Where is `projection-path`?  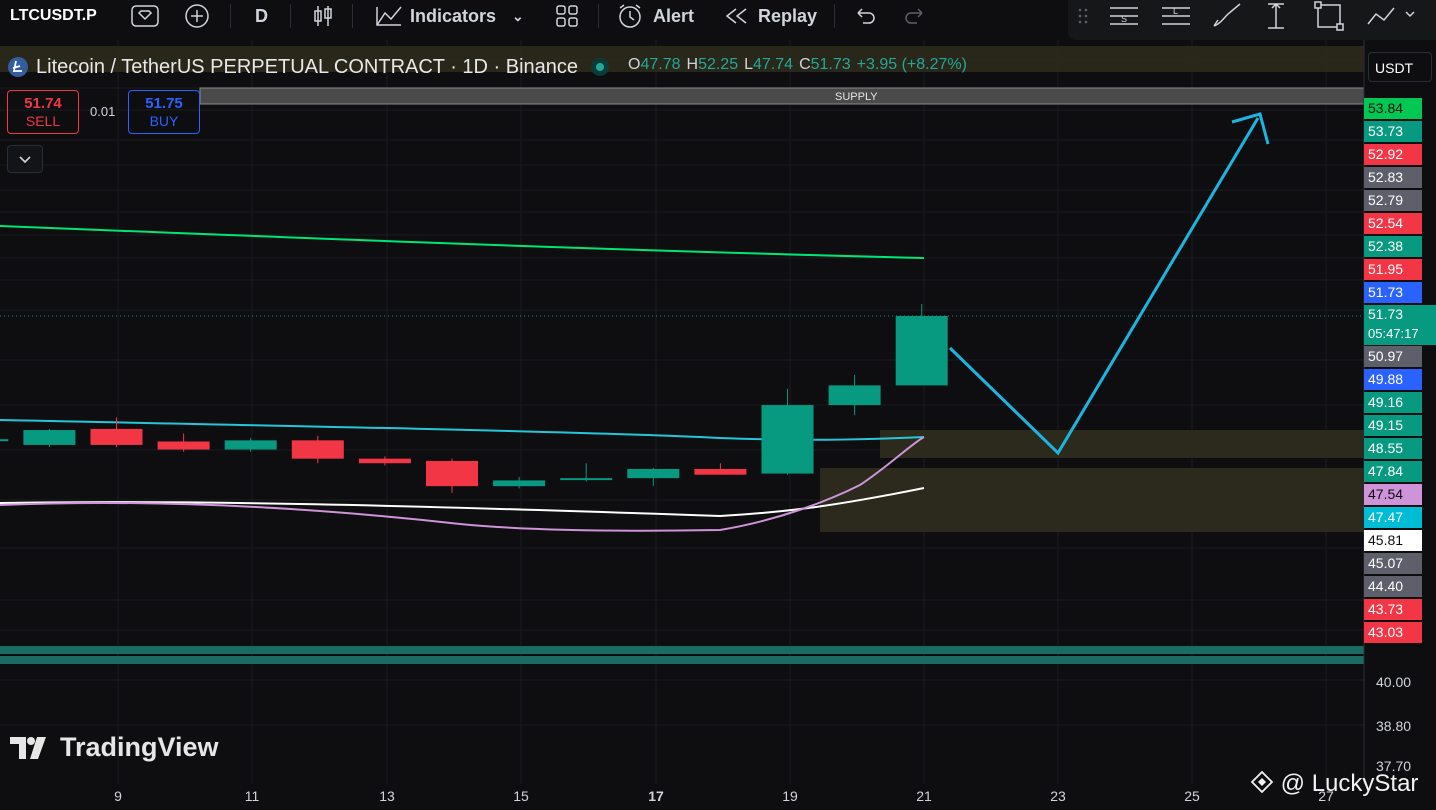
projection-path is located at coordinates (1104, 286).